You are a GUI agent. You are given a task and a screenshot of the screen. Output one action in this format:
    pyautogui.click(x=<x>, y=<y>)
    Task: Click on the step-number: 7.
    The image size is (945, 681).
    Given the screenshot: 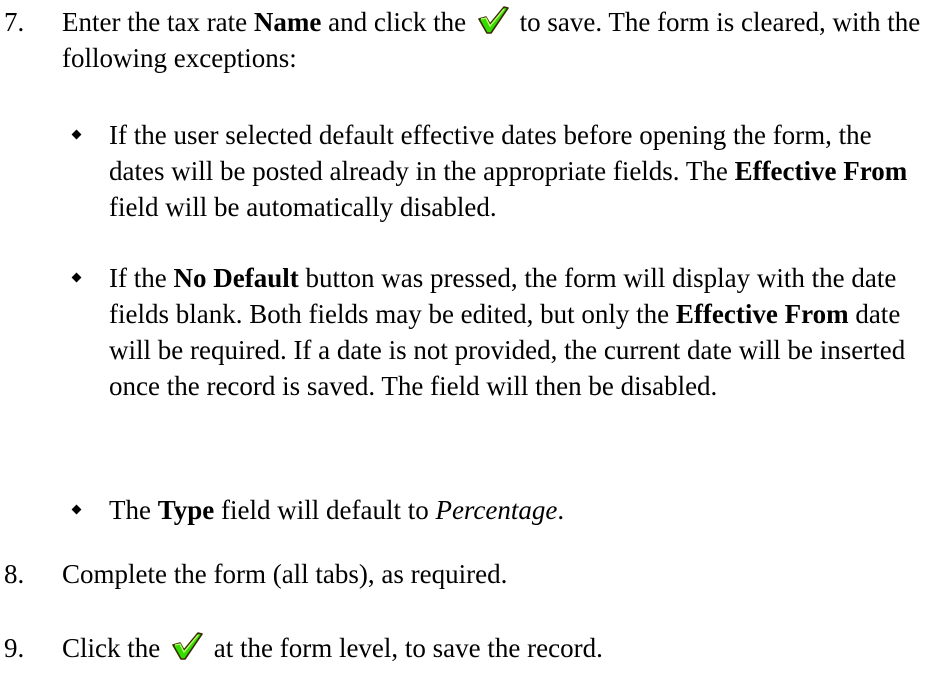 What is the action you would take?
    pyautogui.click(x=14, y=22)
    